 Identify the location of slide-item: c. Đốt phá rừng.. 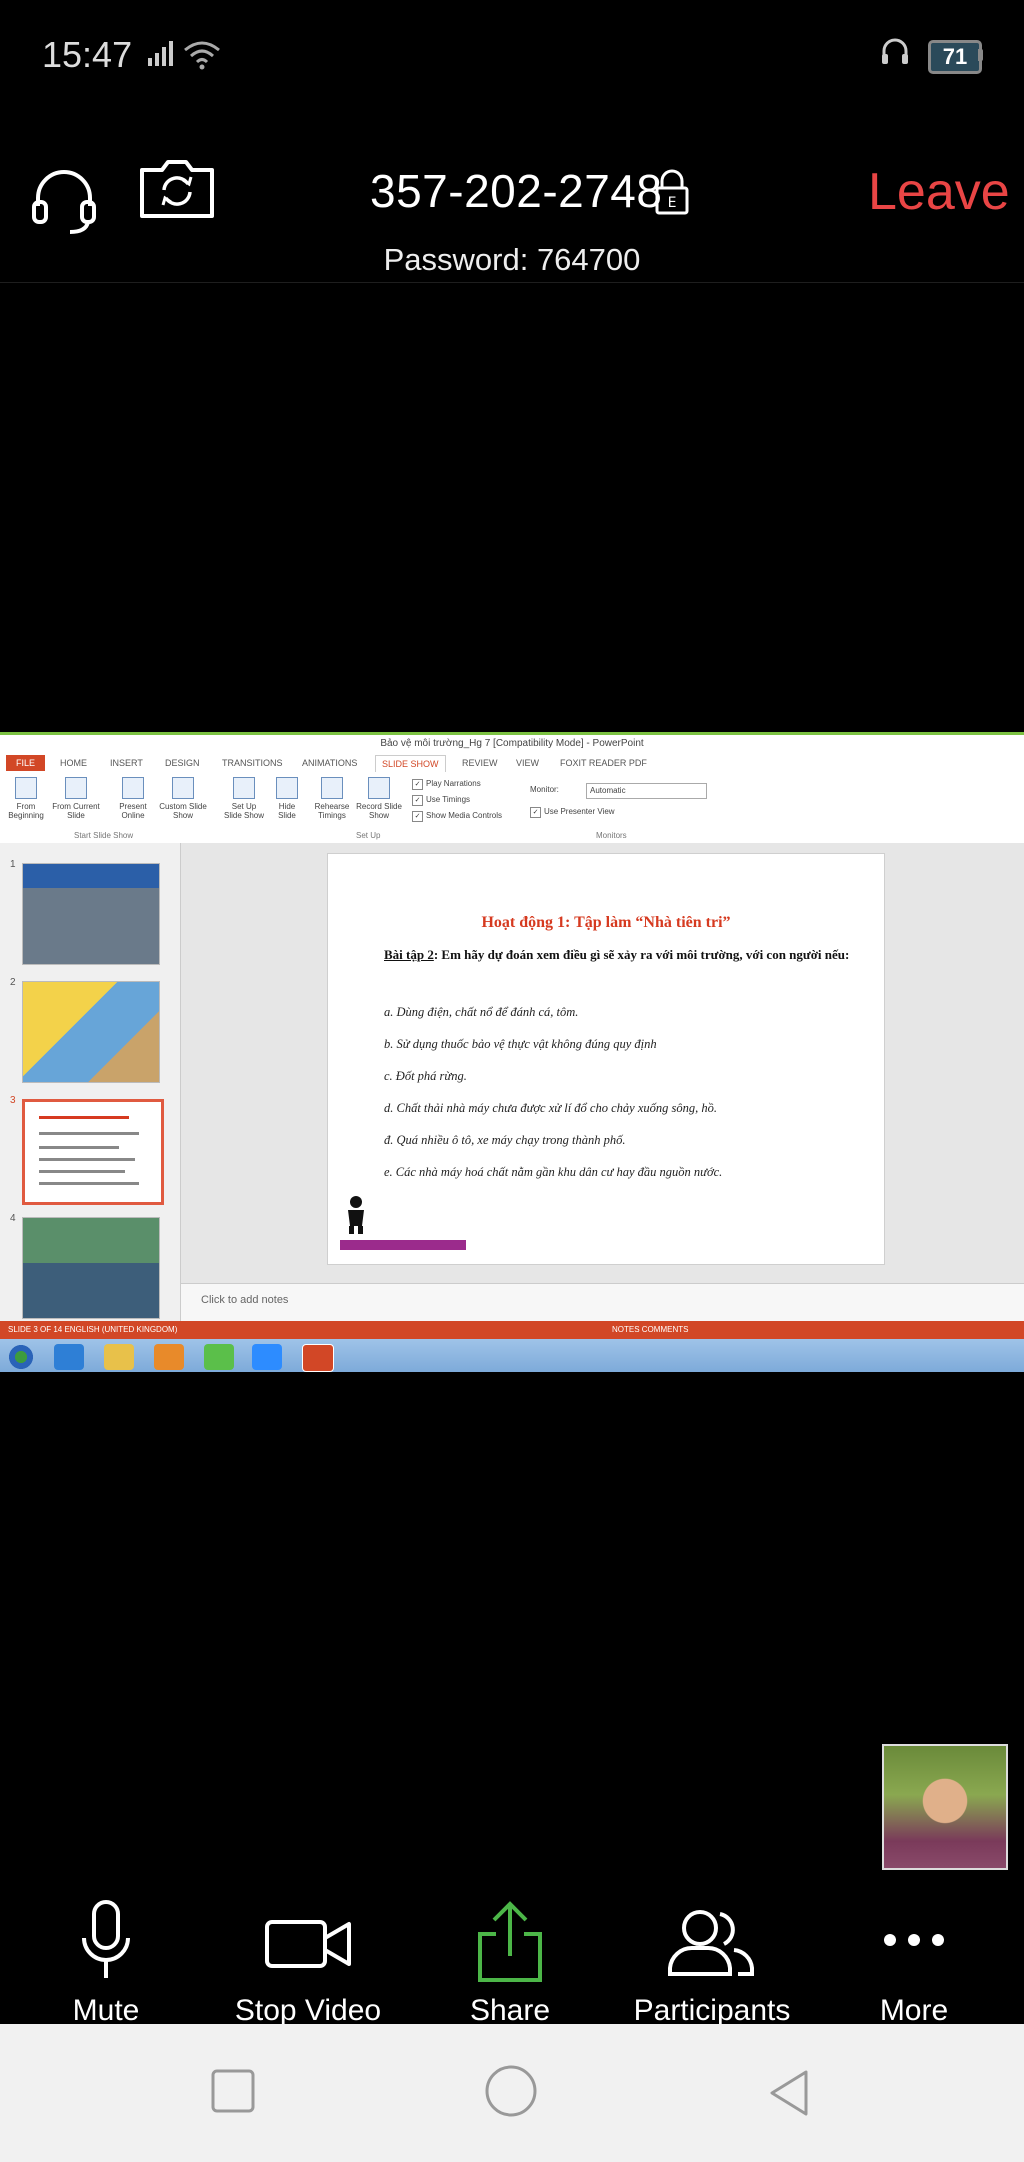
(425, 1076).